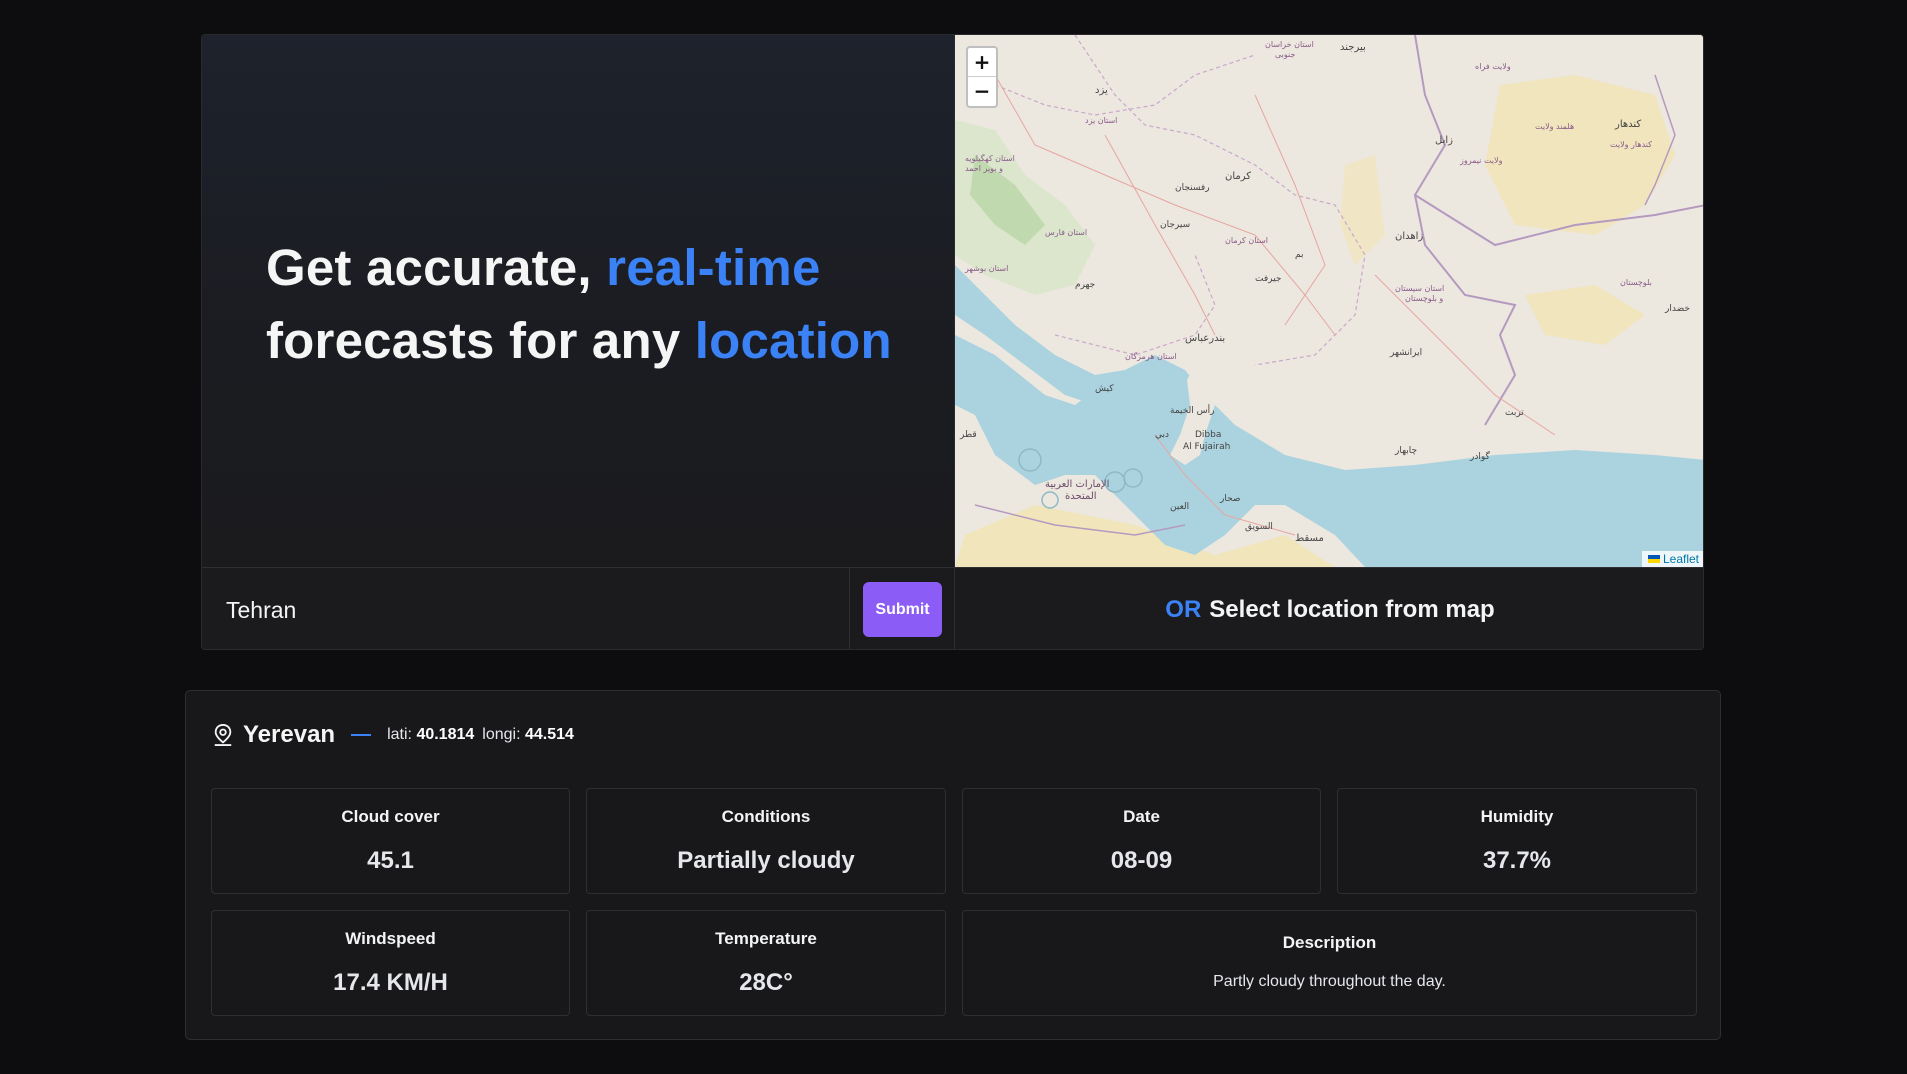 This screenshot has width=1907, height=1074. What do you see at coordinates (968, 435) in the screenshot?
I see `svg-text: قطر` at bounding box center [968, 435].